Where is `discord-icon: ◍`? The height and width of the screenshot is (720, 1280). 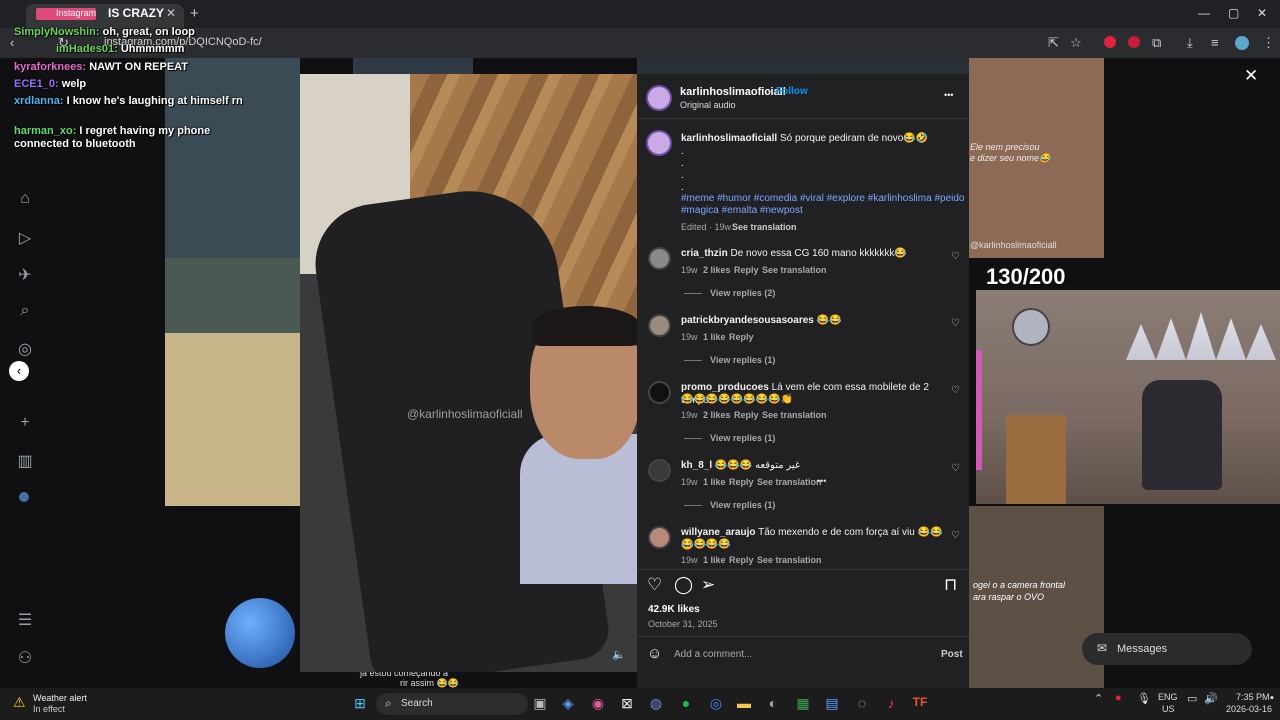 discord-icon: ◍ is located at coordinates (656, 704).